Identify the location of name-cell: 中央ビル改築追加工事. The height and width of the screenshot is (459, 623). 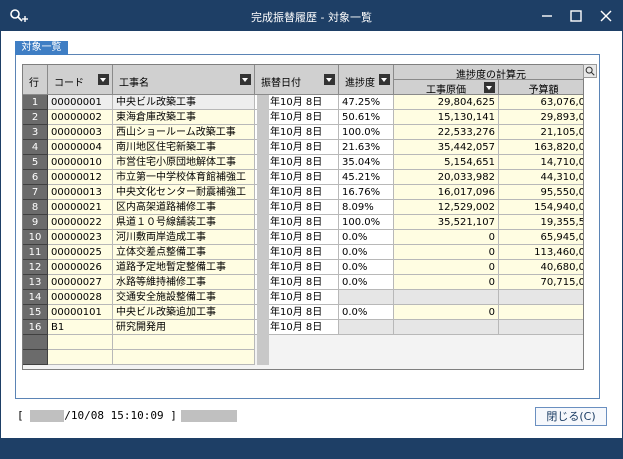
(184, 312).